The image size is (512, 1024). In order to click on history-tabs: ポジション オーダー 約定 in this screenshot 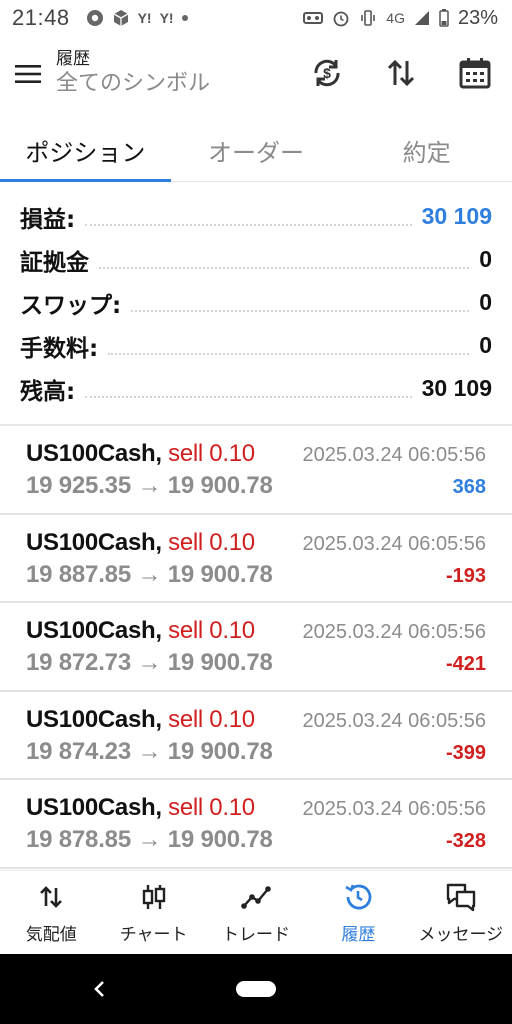, I will do `click(256, 151)`.